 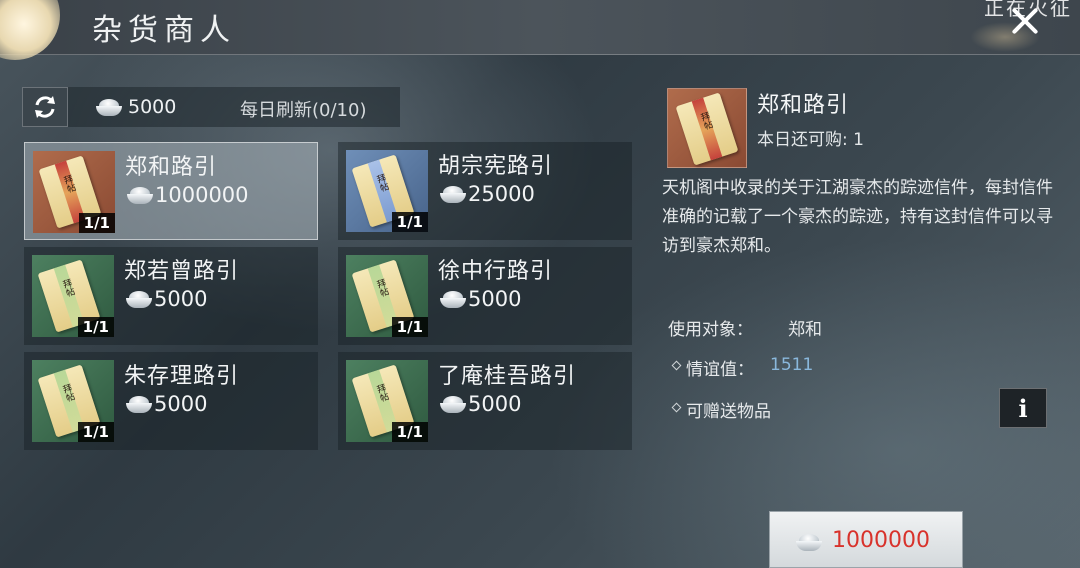 I want to click on item-name: 胡宗宪路引, so click(x=496, y=166).